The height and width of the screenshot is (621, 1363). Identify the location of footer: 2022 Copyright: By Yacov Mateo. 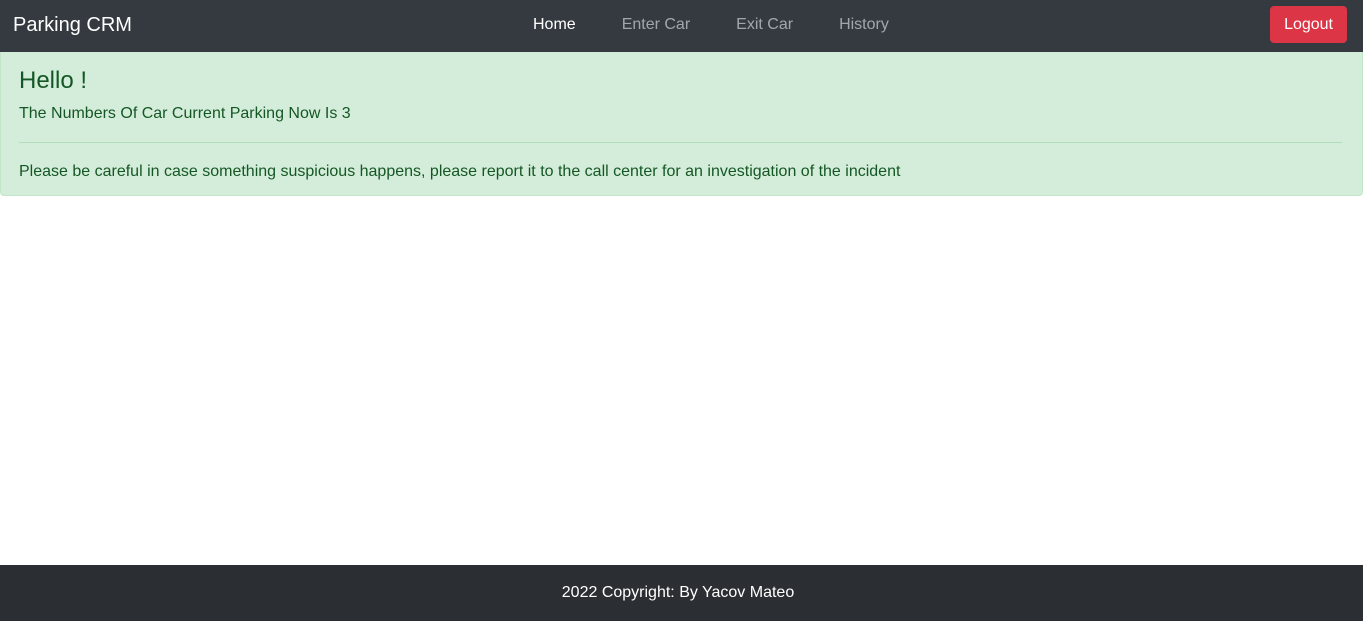
(681, 593).